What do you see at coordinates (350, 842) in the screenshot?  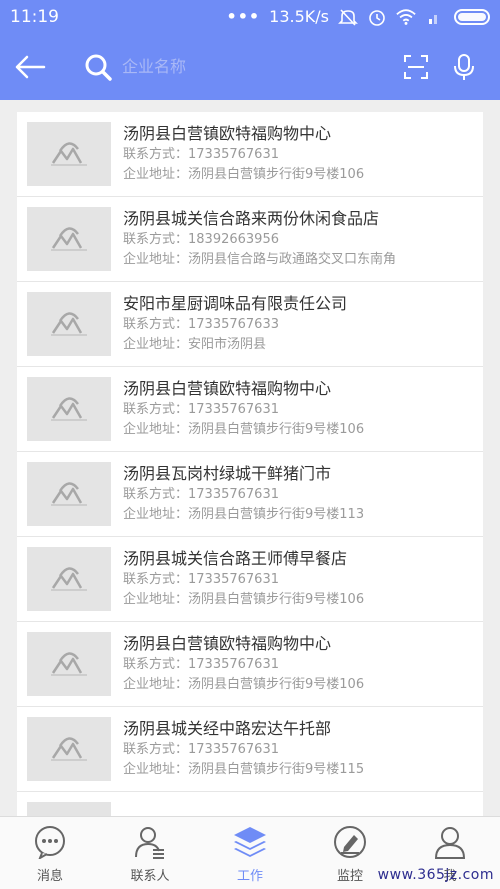 I see `monitor-icon` at bounding box center [350, 842].